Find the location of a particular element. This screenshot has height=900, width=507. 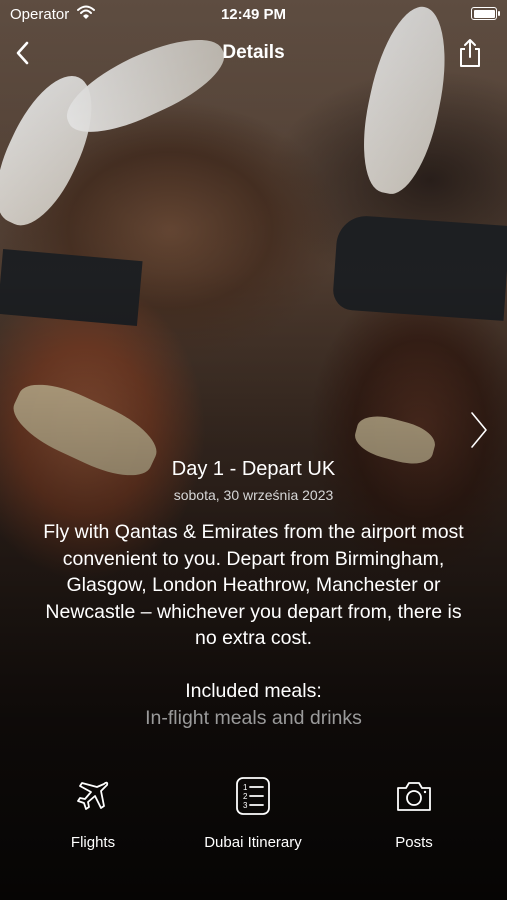

camera-icon is located at coordinates (414, 796).